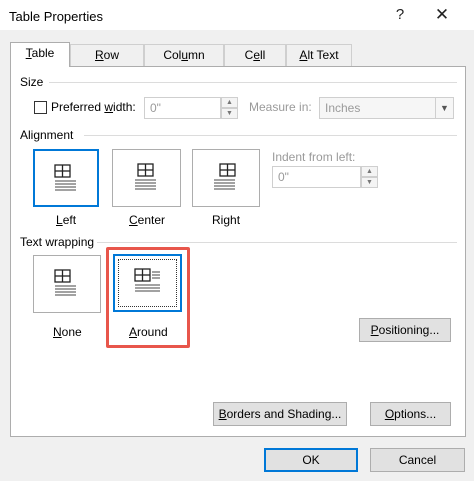 The height and width of the screenshot is (481, 474). Describe the element at coordinates (147, 280) in the screenshot. I see `wrap-around-icon` at that location.